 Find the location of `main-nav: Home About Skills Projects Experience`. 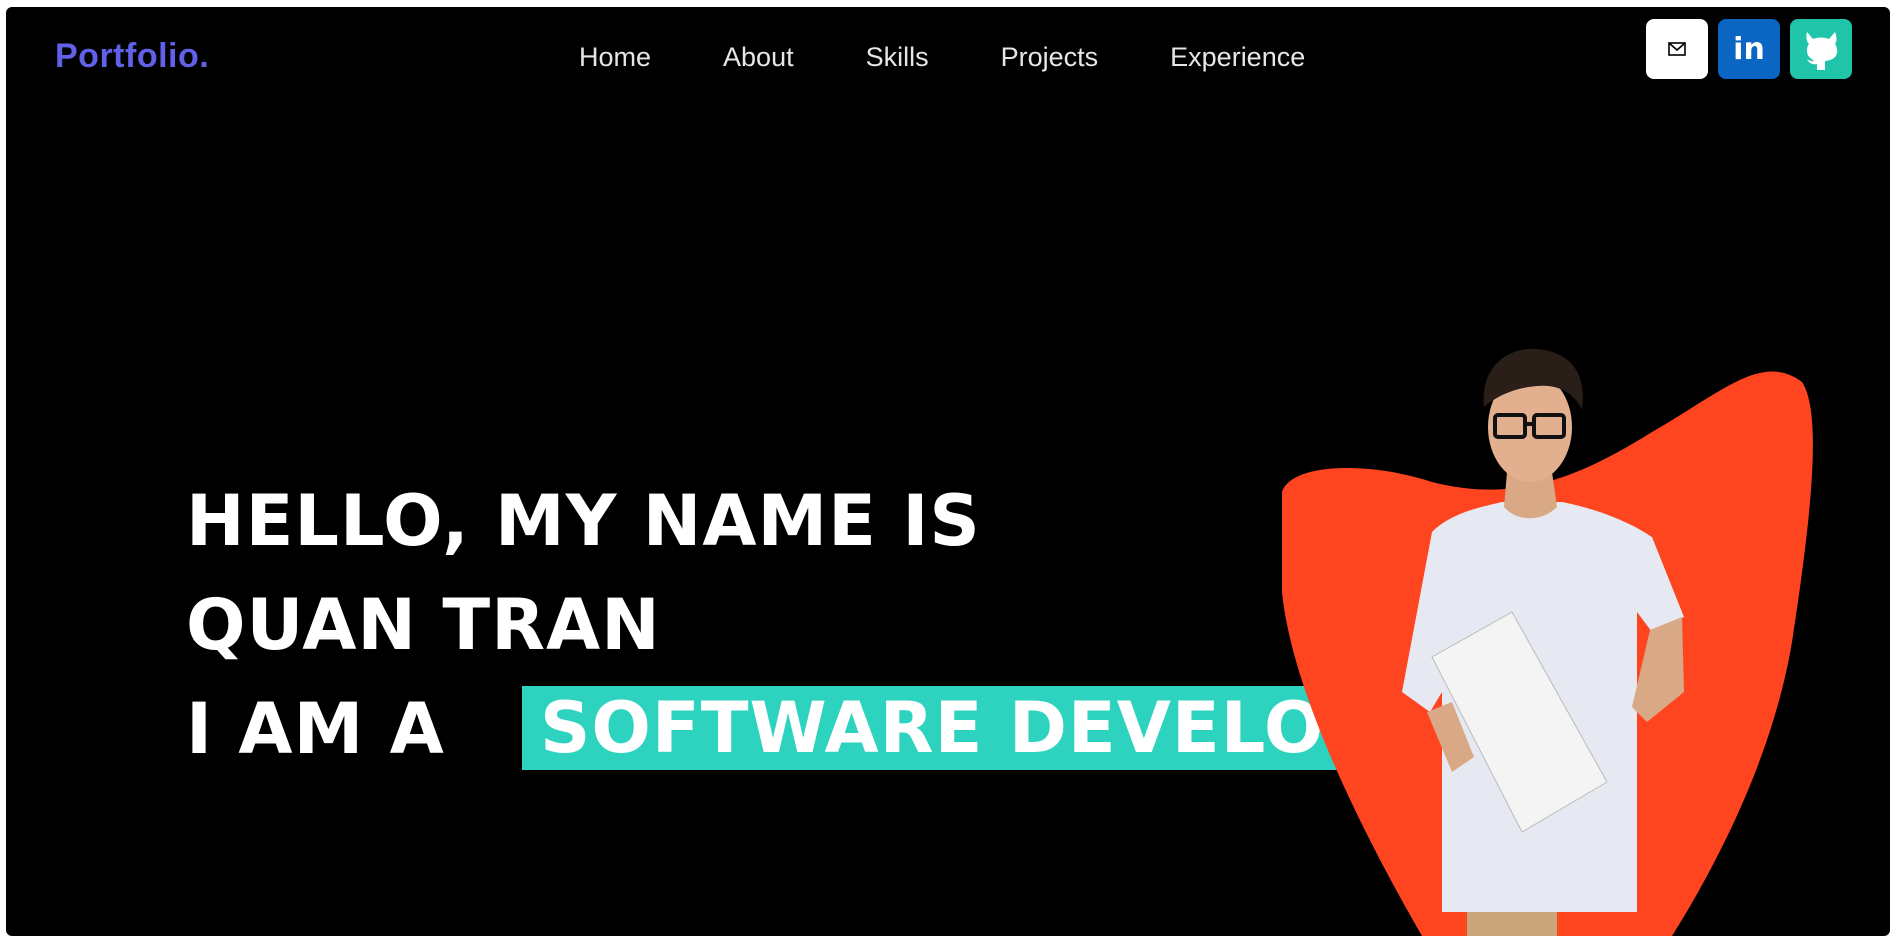

main-nav: Home About Skills Projects Experience is located at coordinates (960, 57).